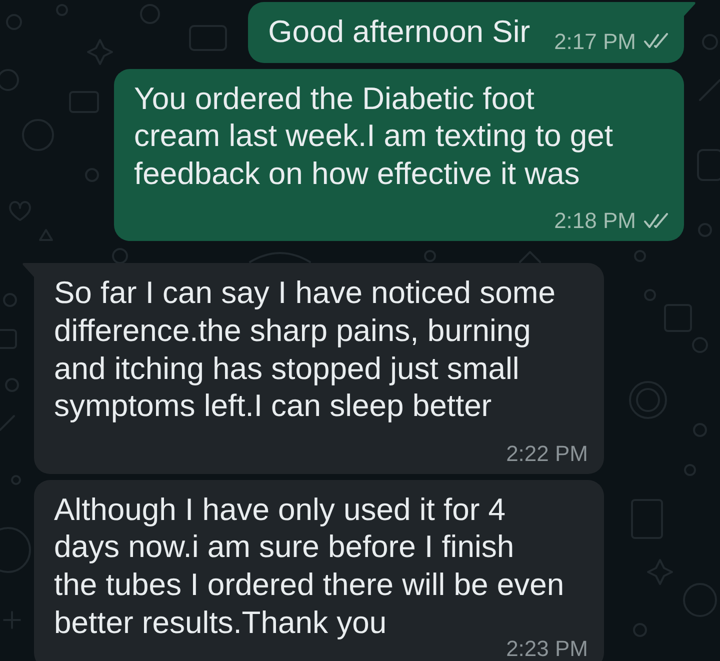 The image size is (720, 661). What do you see at coordinates (595, 41) in the screenshot?
I see `message-time: 2:17 PM` at bounding box center [595, 41].